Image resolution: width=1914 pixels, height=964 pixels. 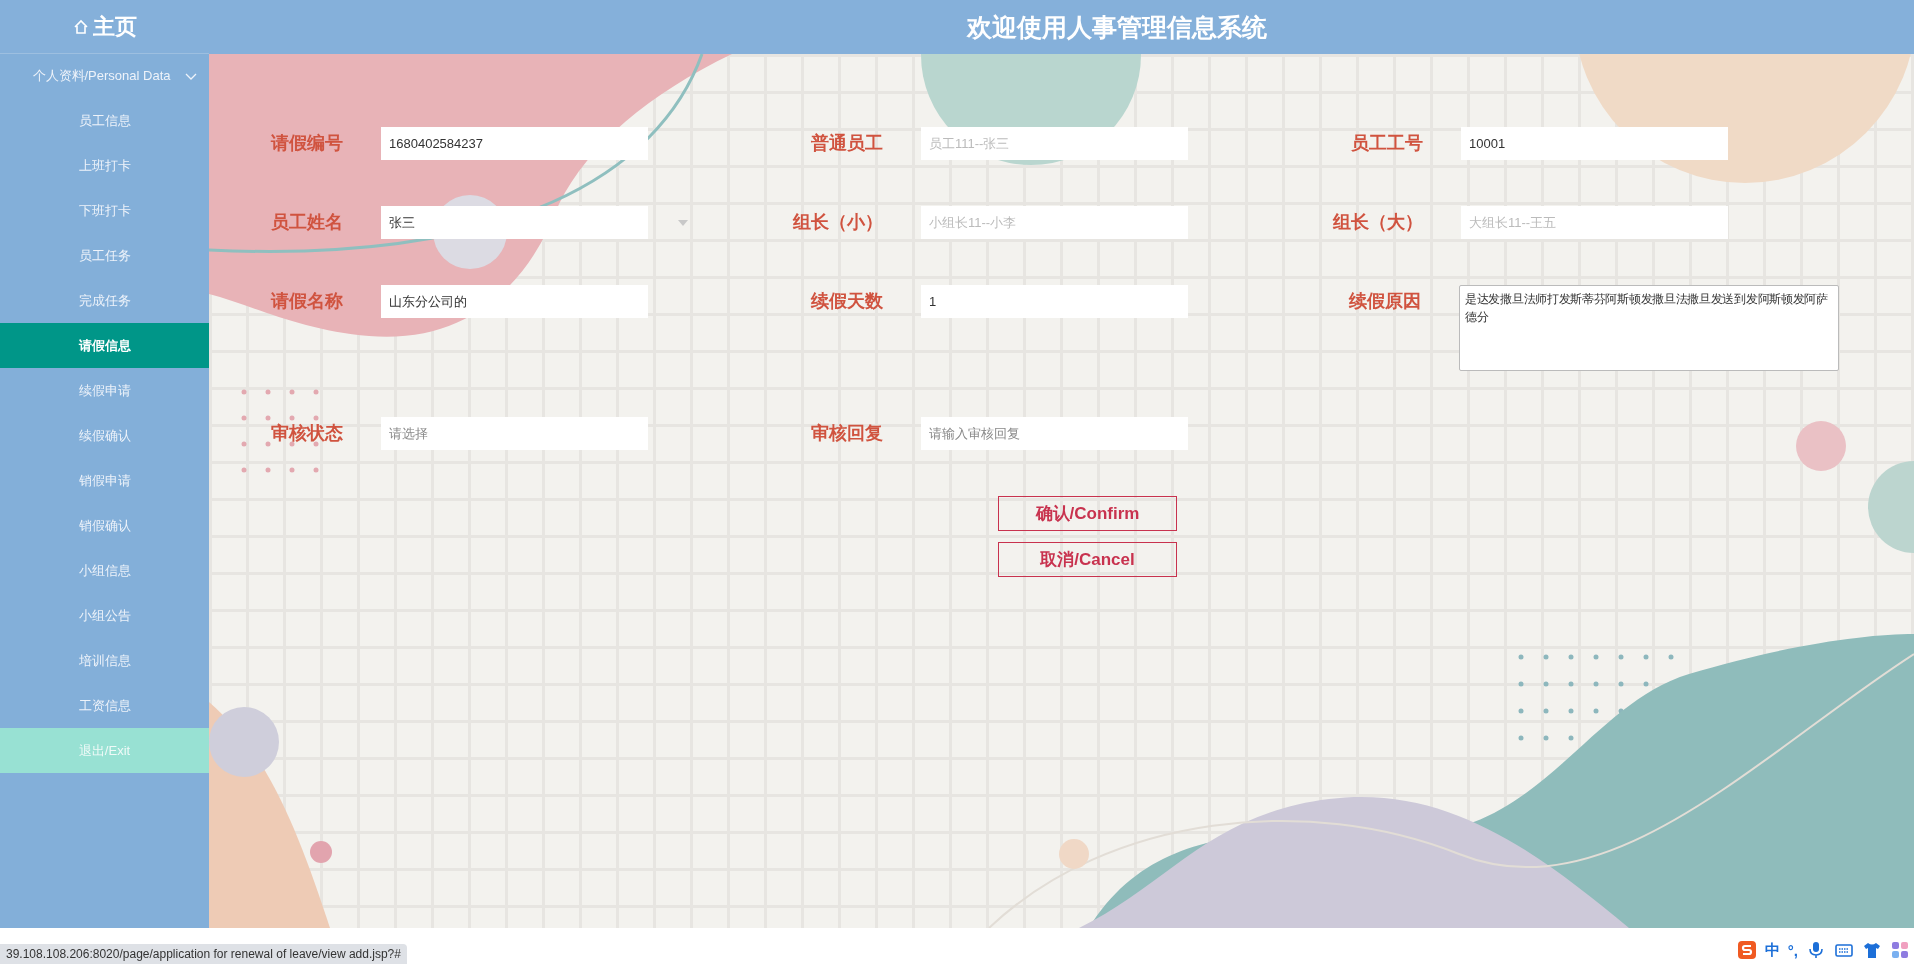 What do you see at coordinates (104, 300) in the screenshot?
I see `menu-item: 完成任务` at bounding box center [104, 300].